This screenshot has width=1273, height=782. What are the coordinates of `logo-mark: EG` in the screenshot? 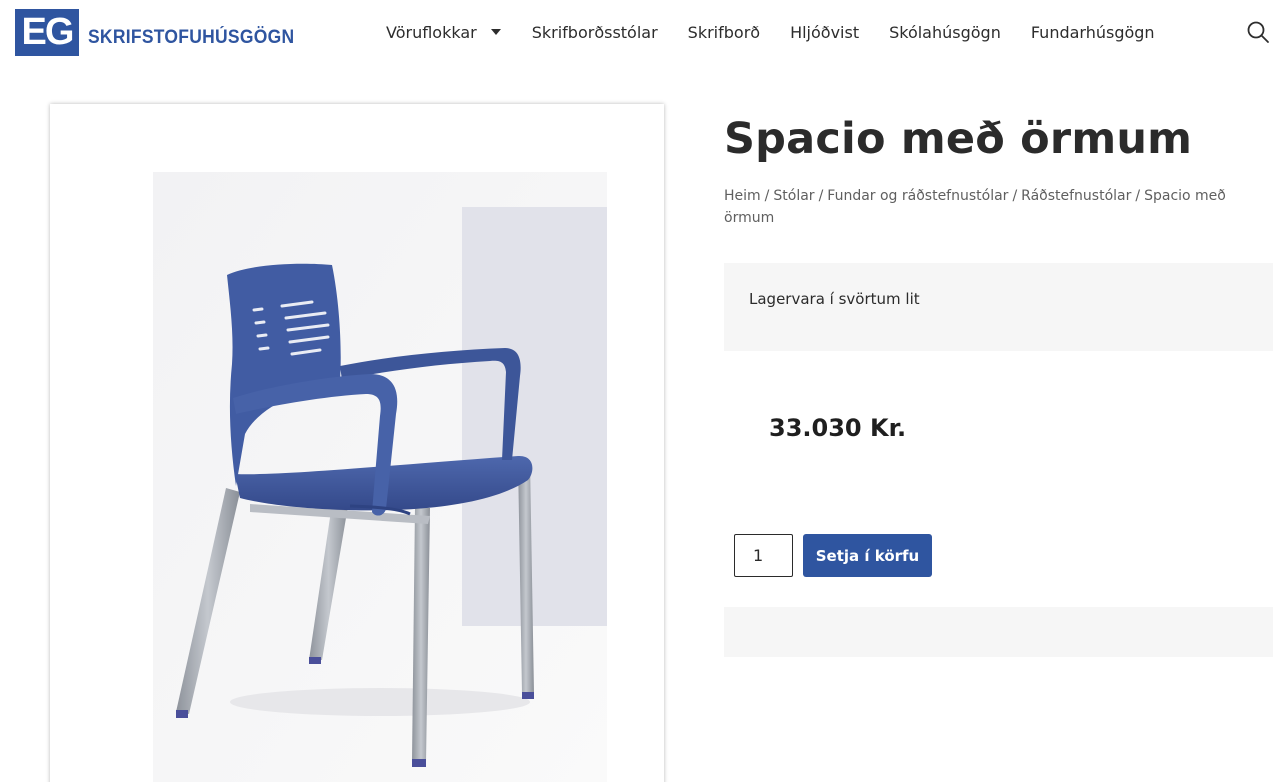 It's located at (47, 32).